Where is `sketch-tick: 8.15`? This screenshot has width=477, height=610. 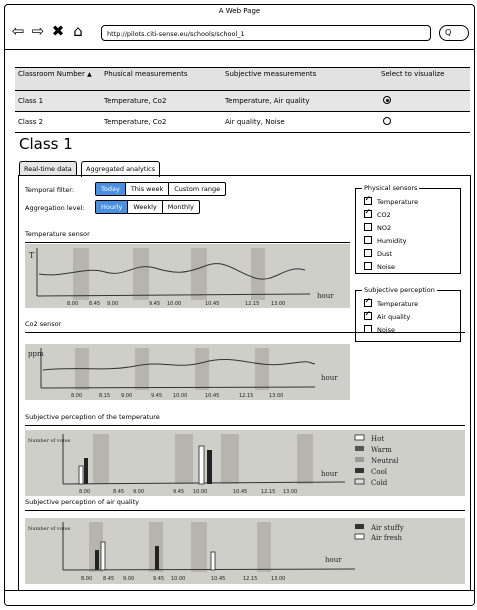 sketch-tick: 8.15 is located at coordinates (104, 396).